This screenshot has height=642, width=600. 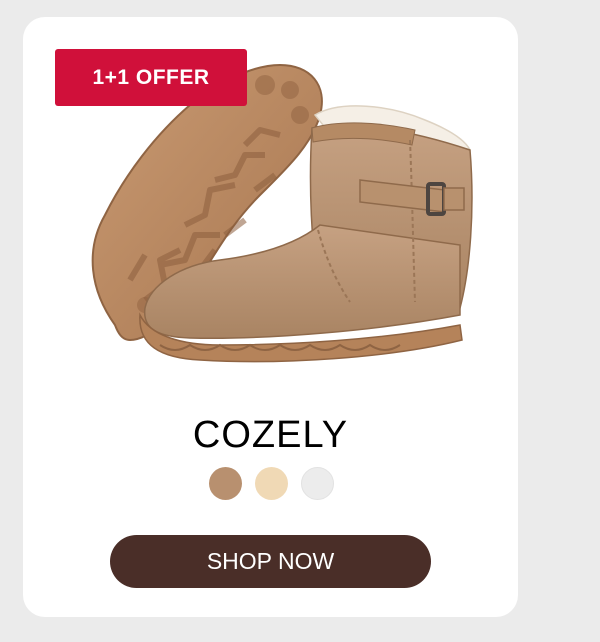 What do you see at coordinates (317, 483) in the screenshot?
I see `swatch-white` at bounding box center [317, 483].